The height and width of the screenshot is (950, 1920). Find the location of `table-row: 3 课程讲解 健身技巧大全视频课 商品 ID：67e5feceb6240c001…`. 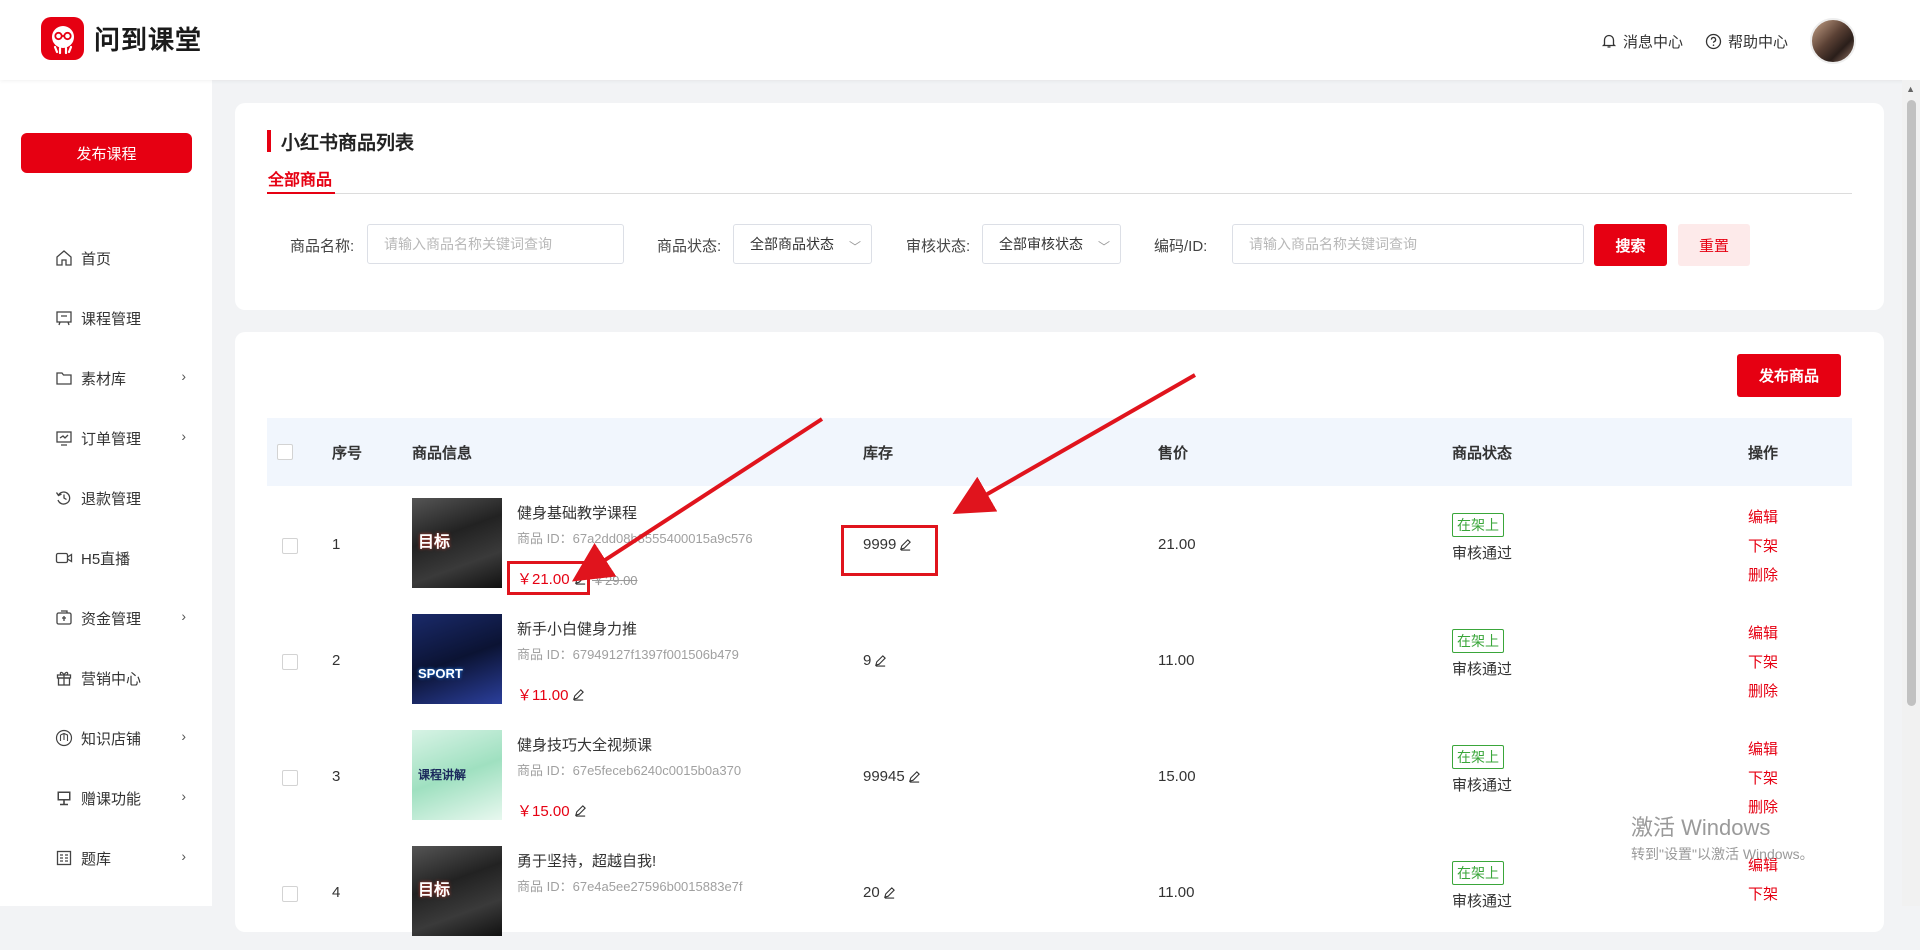

table-row: 3 课程讲解 健身技巧大全视频课 商品 ID：67e5feceb6240c001… is located at coordinates (1059, 776).